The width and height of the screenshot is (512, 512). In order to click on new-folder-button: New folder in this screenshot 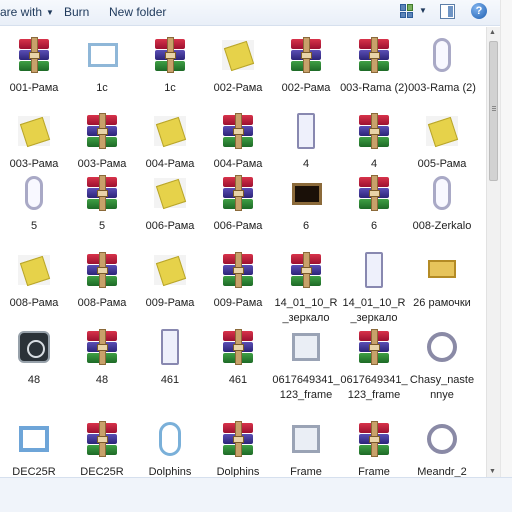, I will do `click(137, 12)`.